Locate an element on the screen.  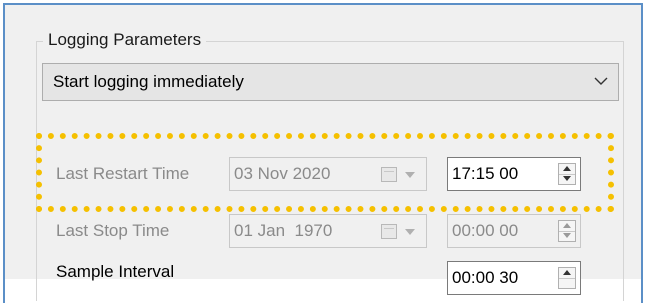
sample-interval-time-field: 00:00 30 is located at coordinates (514, 278).